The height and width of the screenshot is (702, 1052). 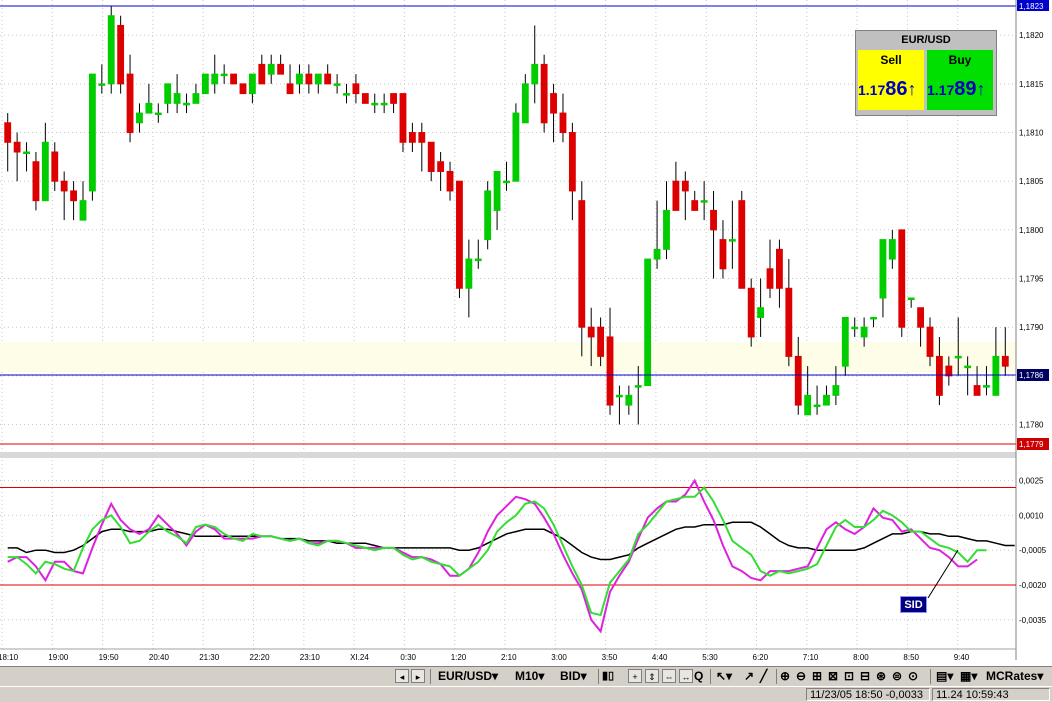 What do you see at coordinates (509, 657) in the screenshot?
I see `time-tick-label: 2:10` at bounding box center [509, 657].